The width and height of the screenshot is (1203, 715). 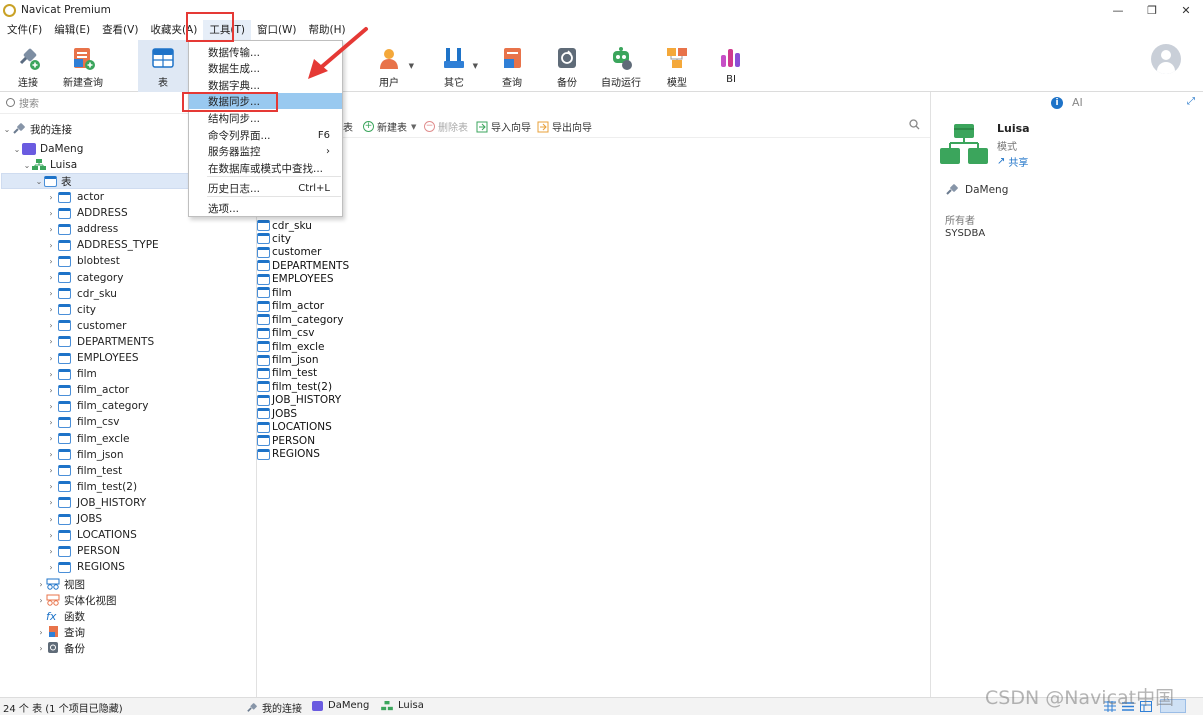 I want to click on backup-button: 备份, so click(x=567, y=66).